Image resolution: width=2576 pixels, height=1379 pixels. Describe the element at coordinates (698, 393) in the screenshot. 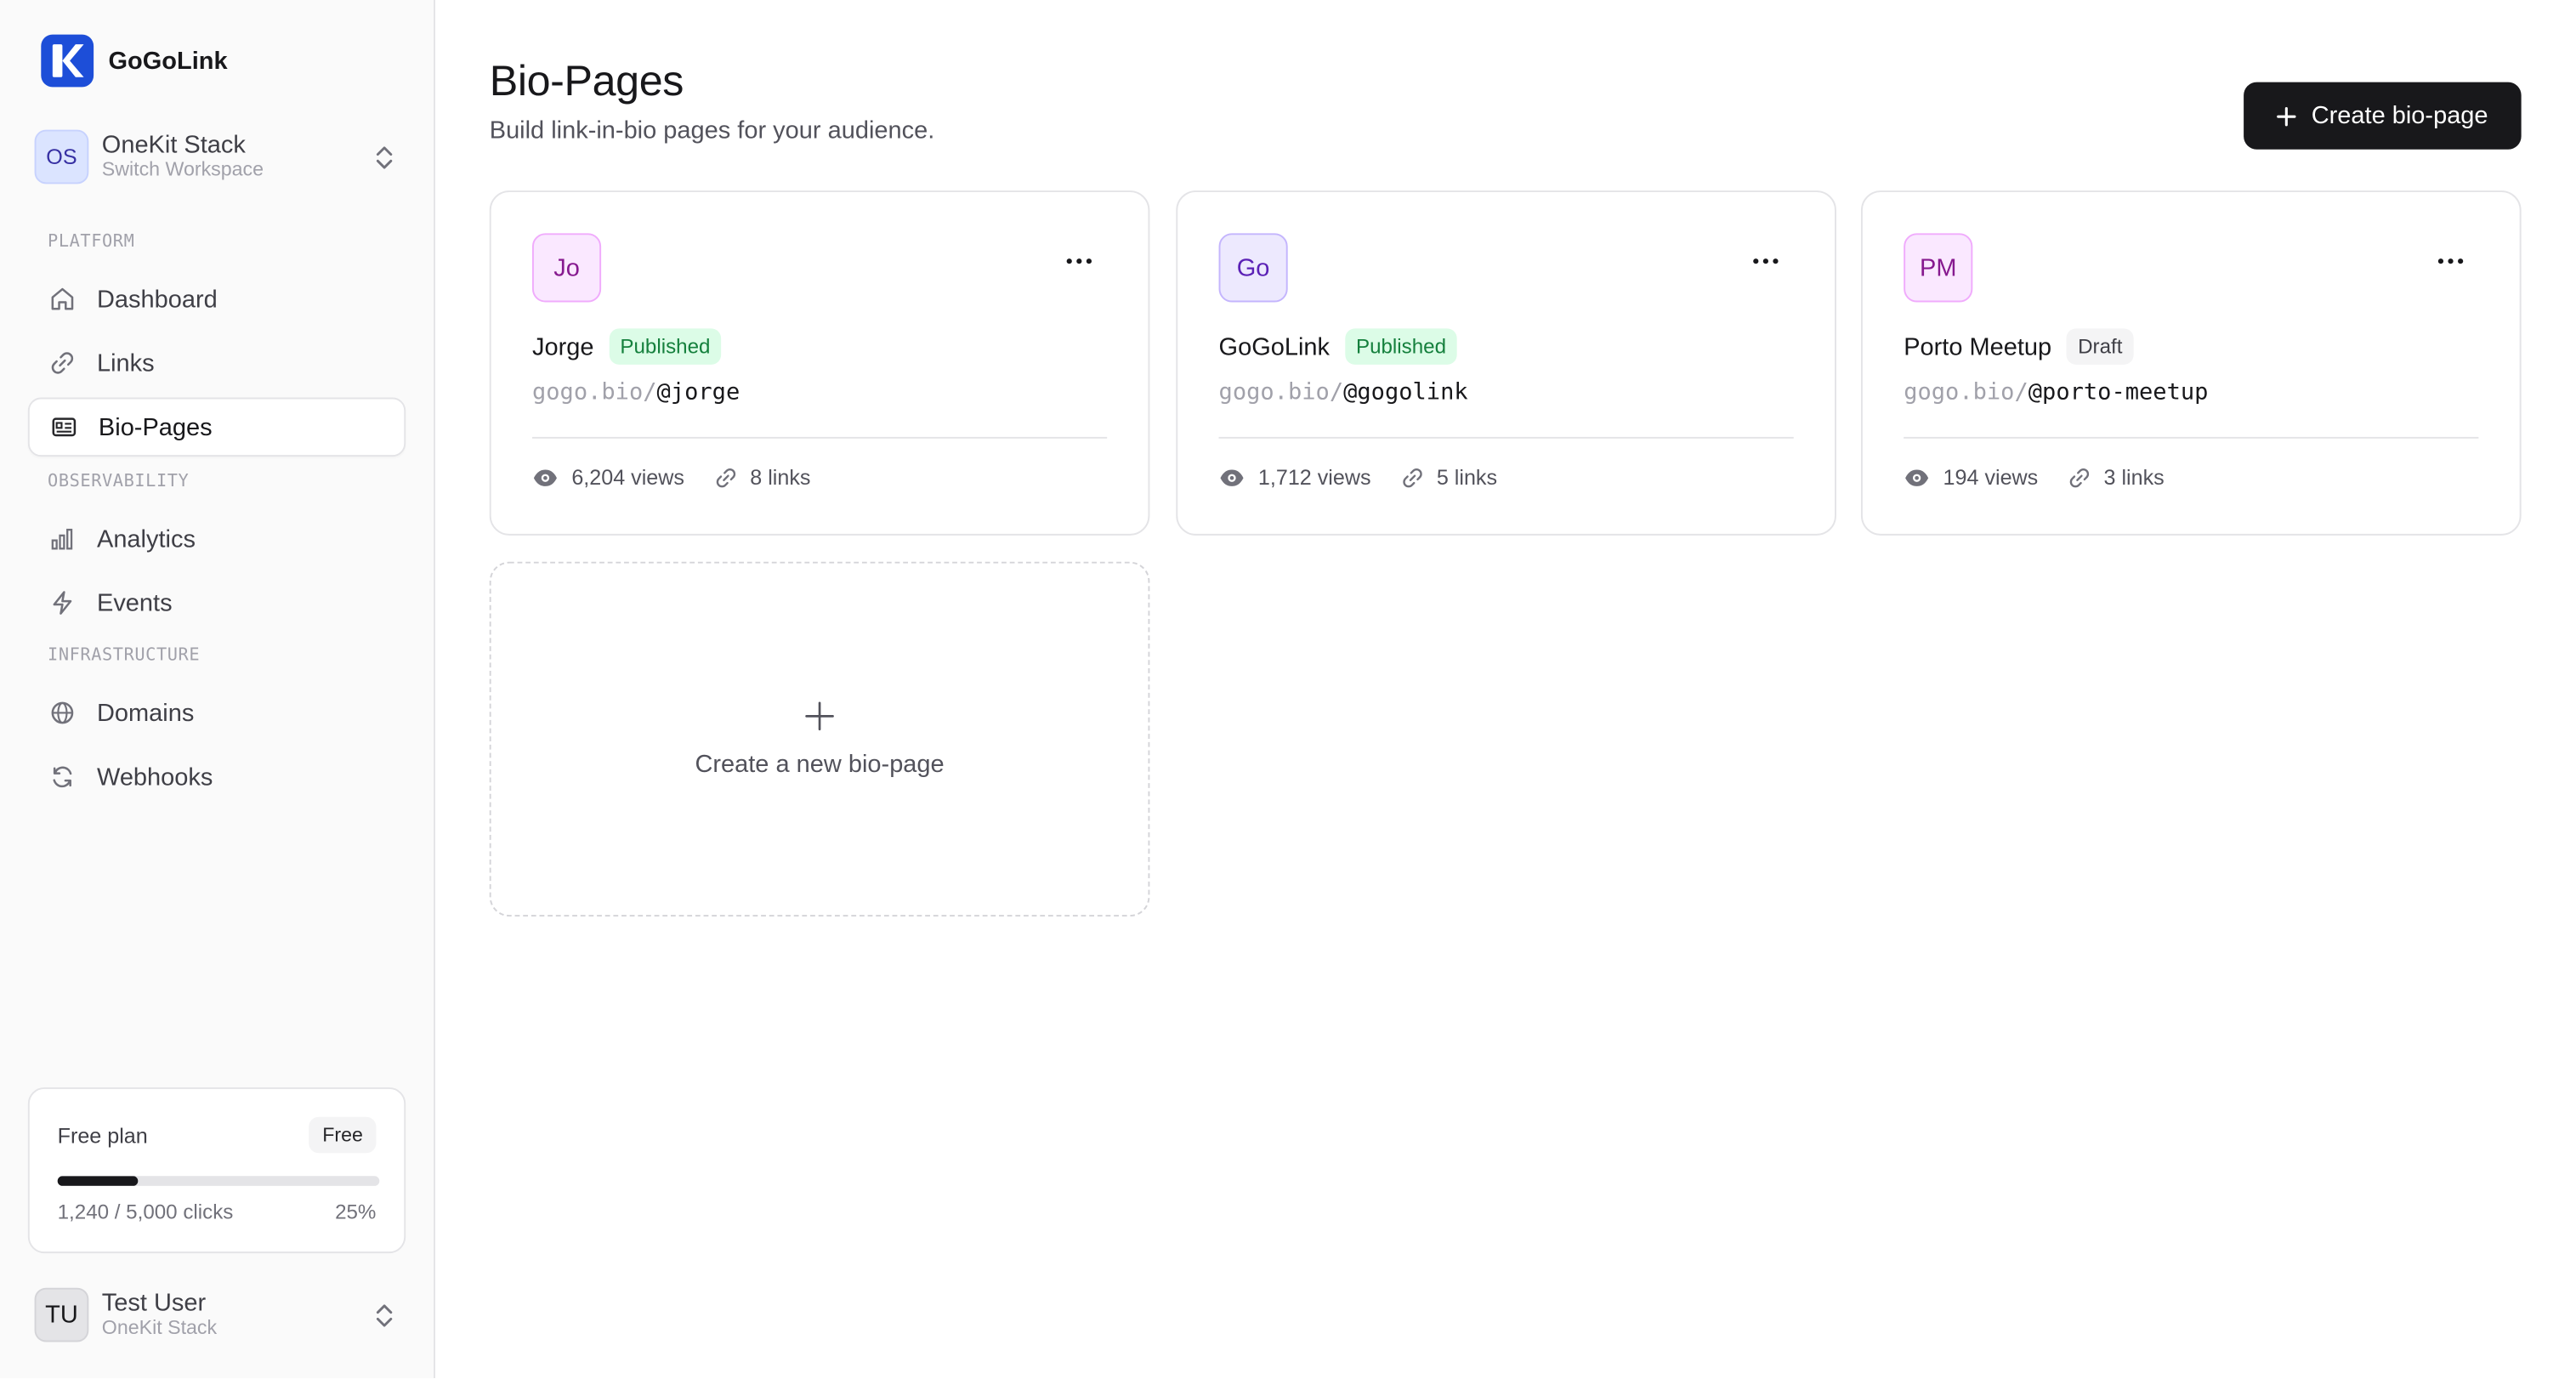

I see `url-handle: @jorge` at that location.